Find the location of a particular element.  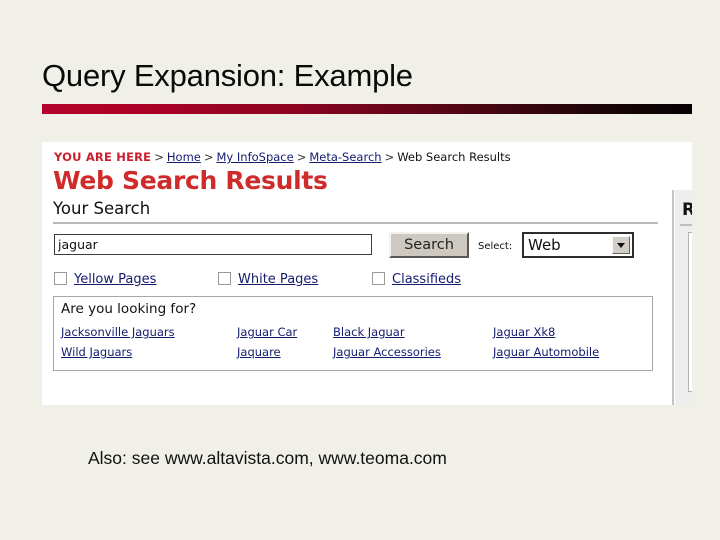

page-heading: Web Search Results is located at coordinates (190, 180).